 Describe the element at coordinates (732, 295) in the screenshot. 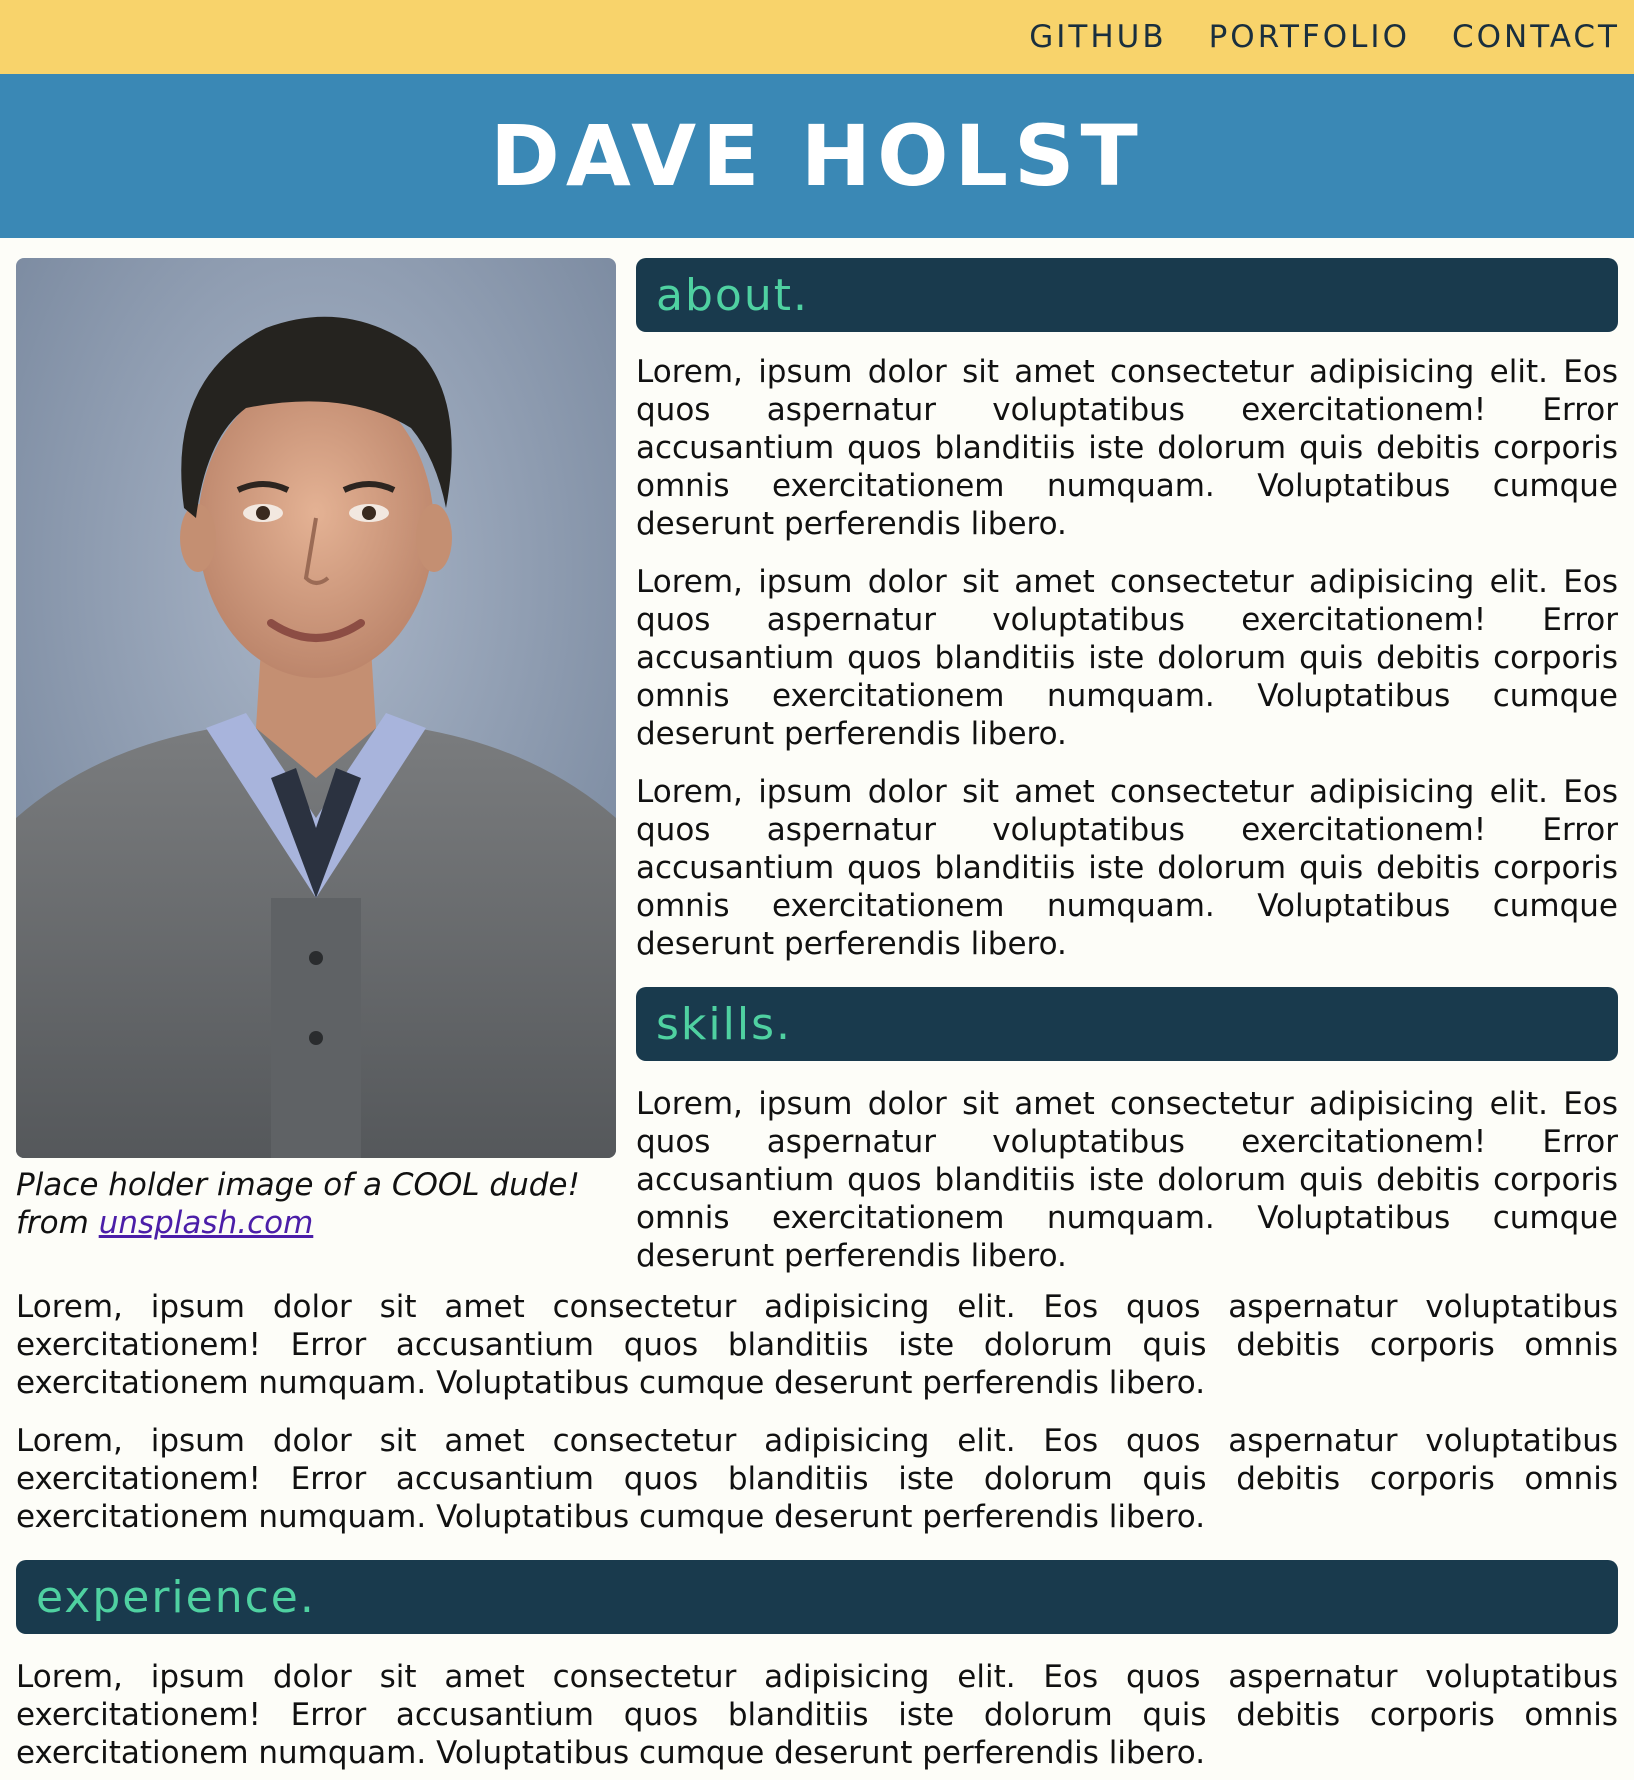

I see `about-heading: about.` at that location.